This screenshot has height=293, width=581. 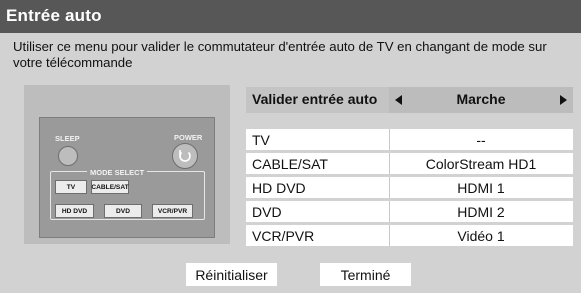 What do you see at coordinates (409, 211) in the screenshot?
I see `input-row-dvd: DVD HDMI 2` at bounding box center [409, 211].